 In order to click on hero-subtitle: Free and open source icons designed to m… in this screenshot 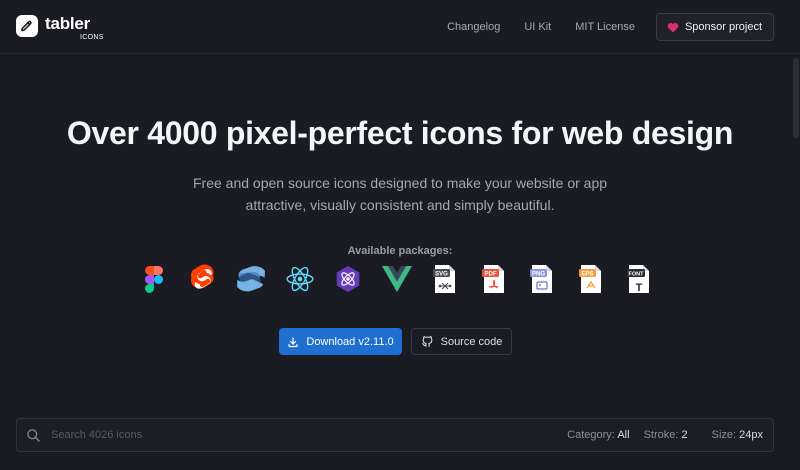, I will do `click(400, 194)`.